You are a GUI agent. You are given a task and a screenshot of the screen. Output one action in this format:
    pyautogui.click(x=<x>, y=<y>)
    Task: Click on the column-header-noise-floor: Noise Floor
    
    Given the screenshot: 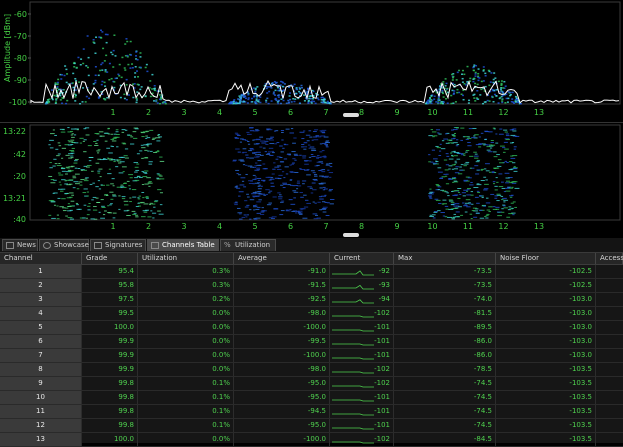 What is the action you would take?
    pyautogui.click(x=546, y=258)
    